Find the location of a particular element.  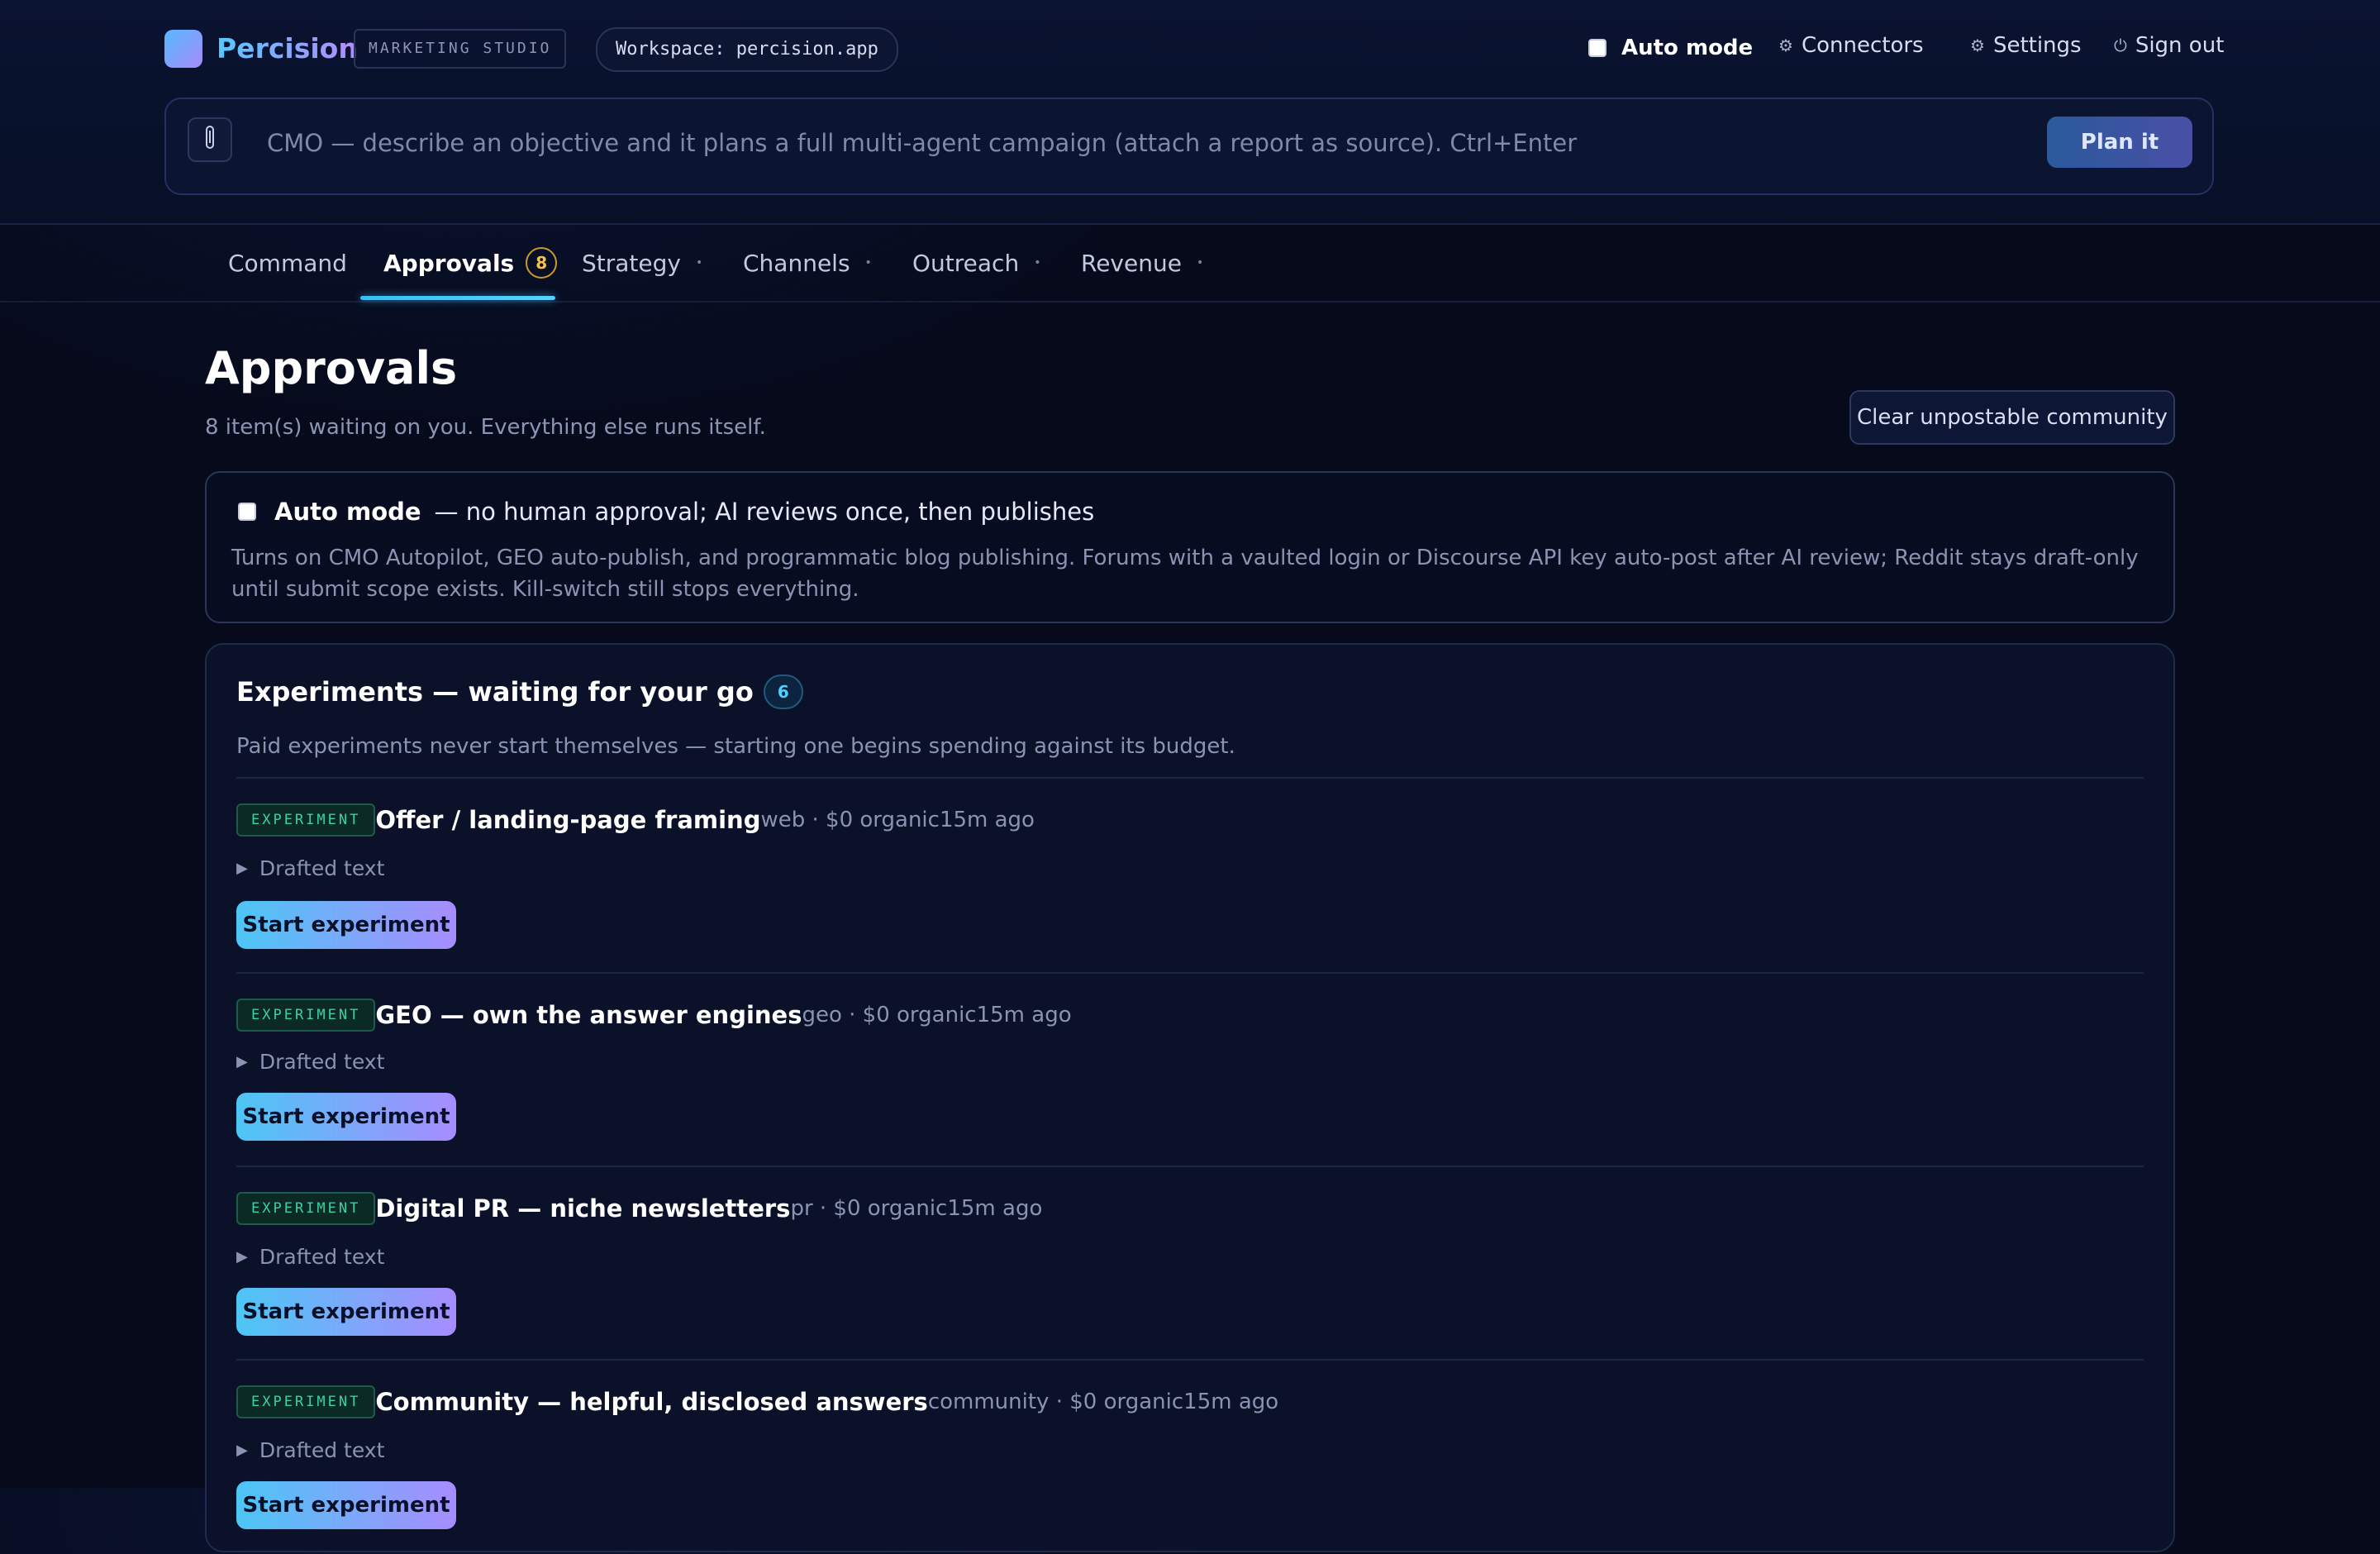

tab-revenue: Revenue • is located at coordinates (1142, 263).